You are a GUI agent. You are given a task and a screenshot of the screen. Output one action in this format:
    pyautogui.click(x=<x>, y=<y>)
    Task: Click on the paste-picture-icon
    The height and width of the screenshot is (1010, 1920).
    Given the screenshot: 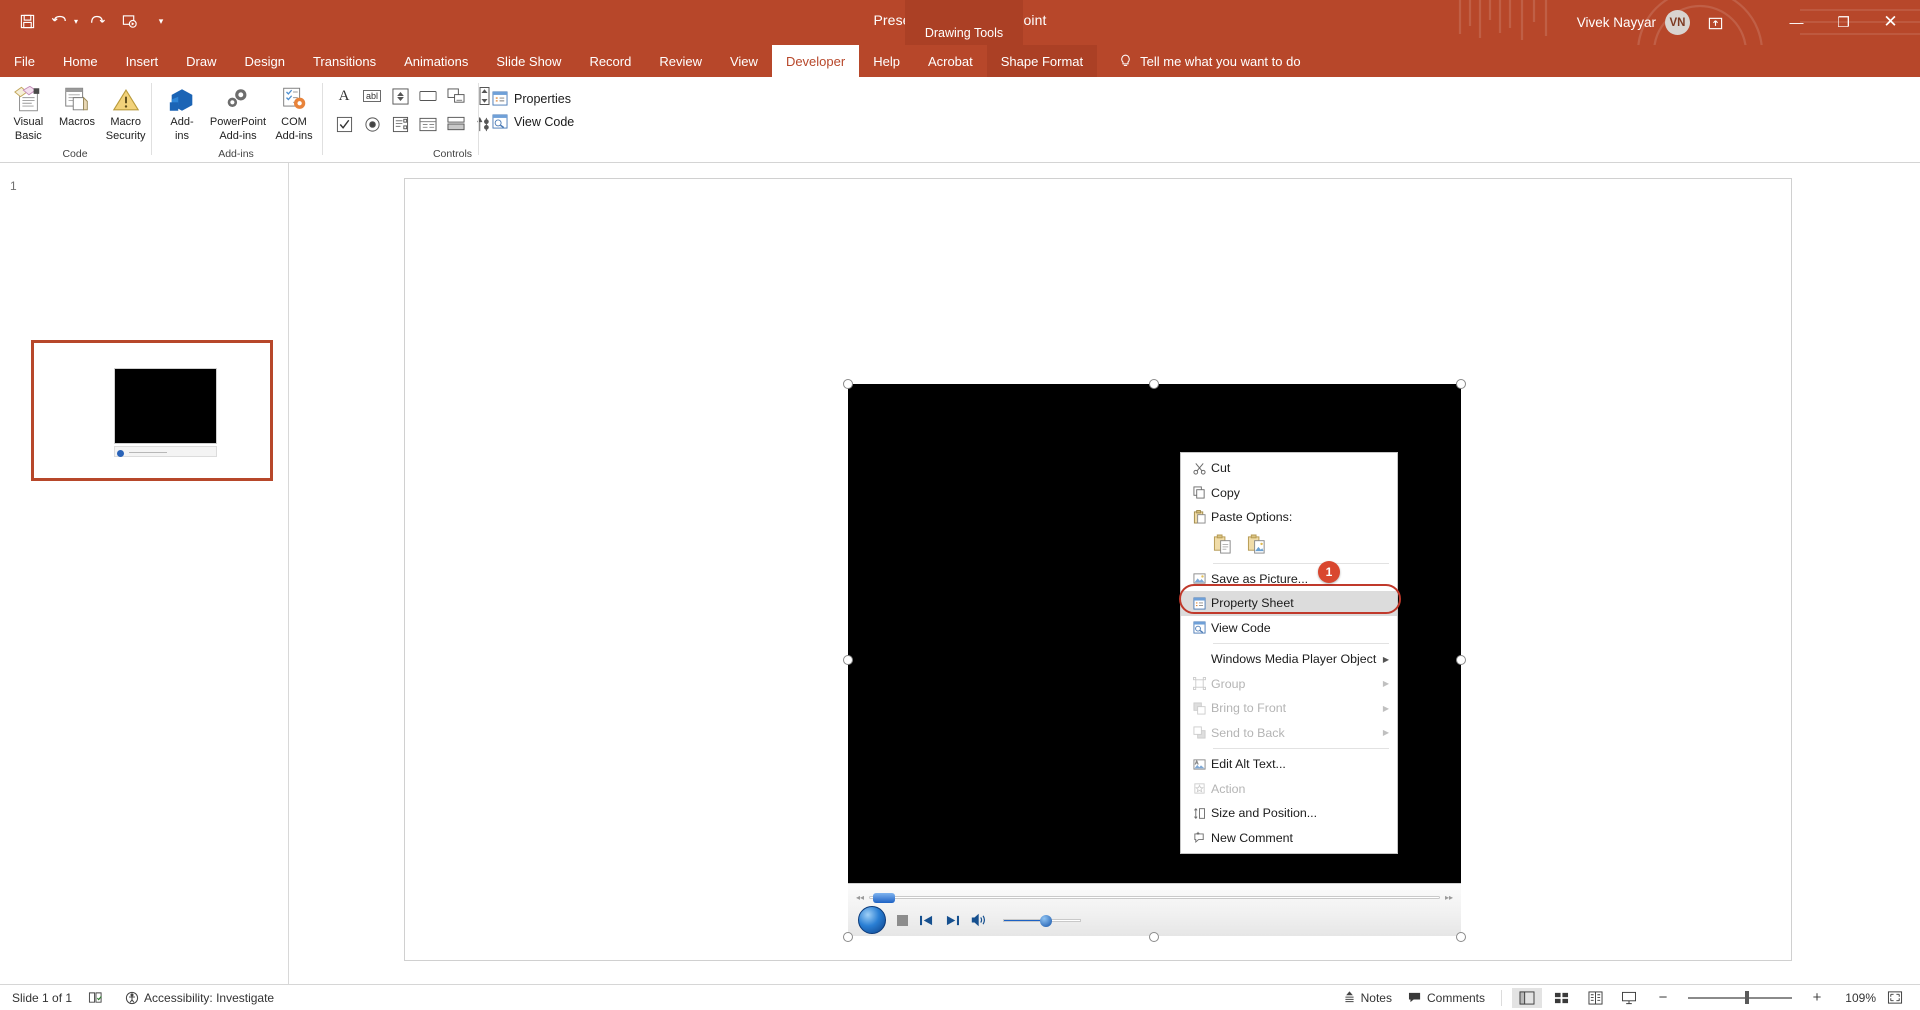 What is the action you would take?
    pyautogui.click(x=1258, y=545)
    